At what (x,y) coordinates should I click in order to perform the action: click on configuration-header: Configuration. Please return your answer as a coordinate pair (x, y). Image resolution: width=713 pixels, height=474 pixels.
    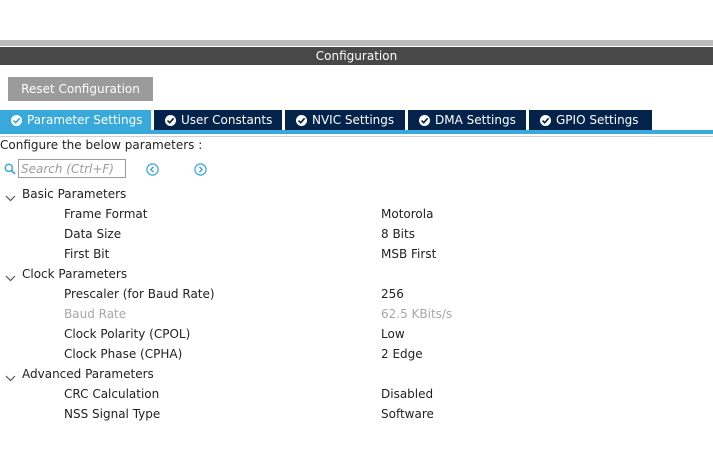
    Looking at the image, I should click on (356, 56).